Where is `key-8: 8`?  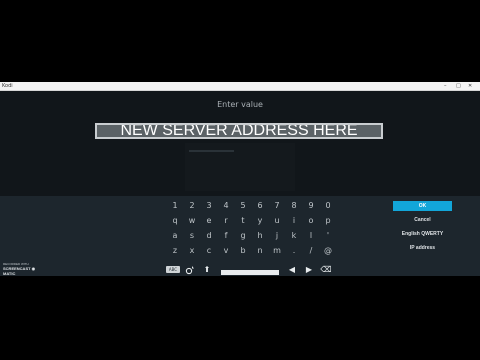
key-8: 8 is located at coordinates (294, 206).